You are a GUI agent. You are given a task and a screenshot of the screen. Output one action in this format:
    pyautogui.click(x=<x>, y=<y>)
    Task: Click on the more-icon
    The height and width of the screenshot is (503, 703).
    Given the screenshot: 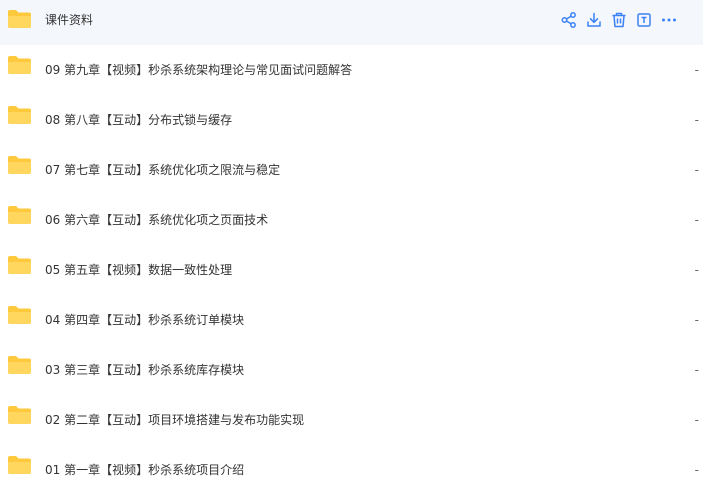 What is the action you would take?
    pyautogui.click(x=669, y=20)
    